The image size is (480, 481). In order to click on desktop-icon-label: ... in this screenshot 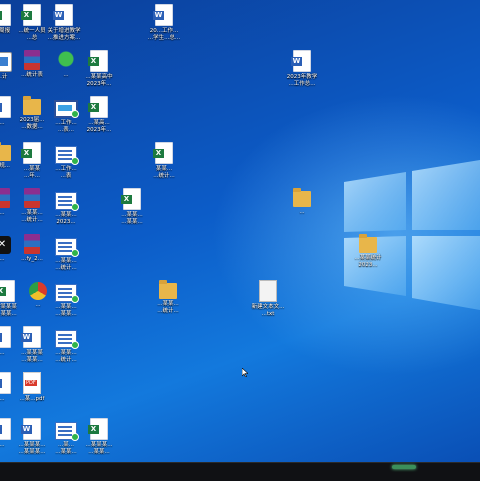, I will do `click(302, 212)`.